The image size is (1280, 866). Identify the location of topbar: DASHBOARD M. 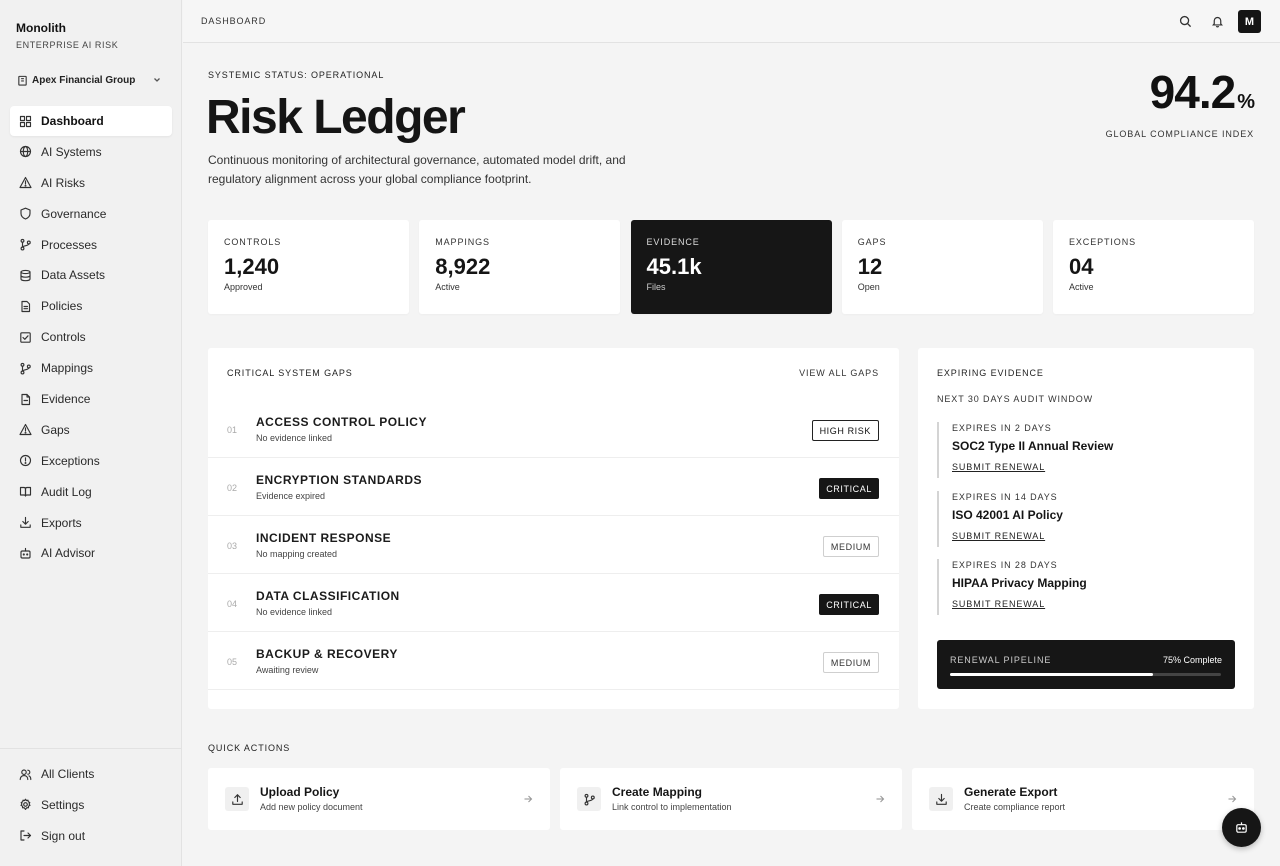
(731, 21).